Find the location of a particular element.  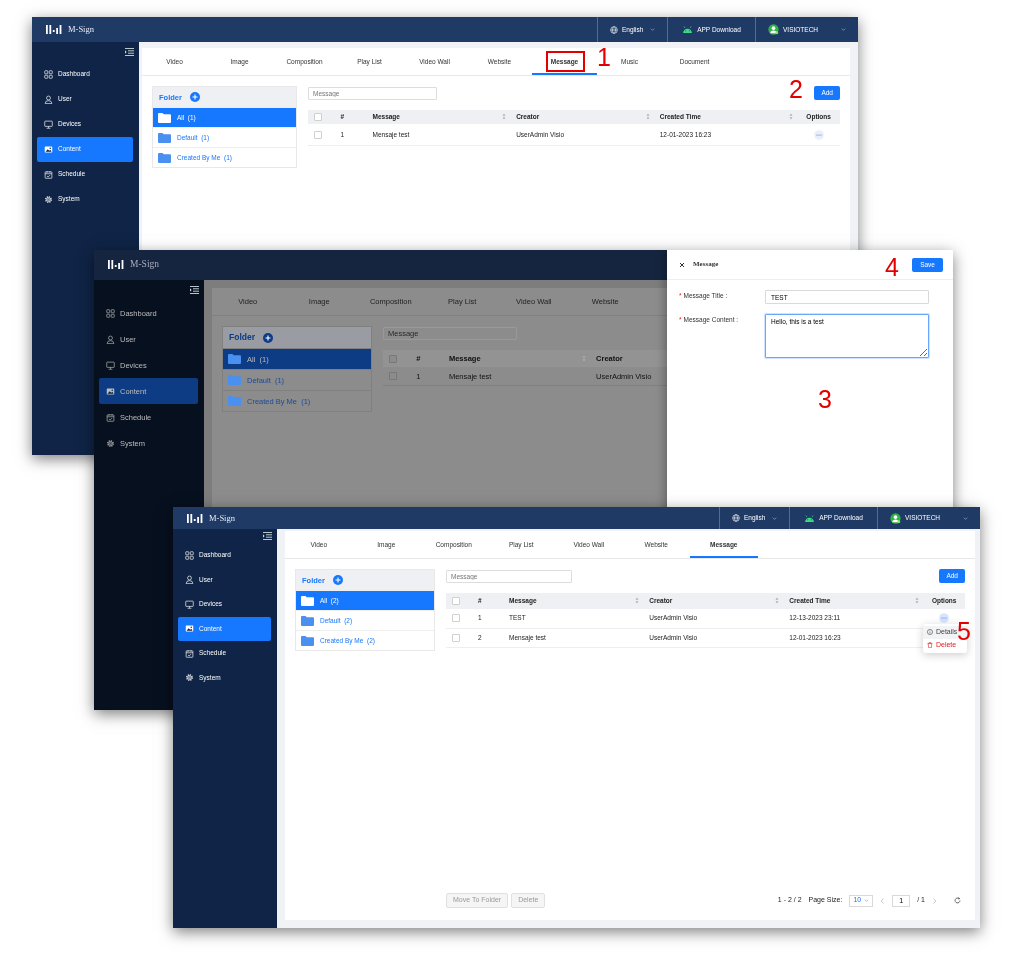

folder-title: Folder is located at coordinates (242, 337).